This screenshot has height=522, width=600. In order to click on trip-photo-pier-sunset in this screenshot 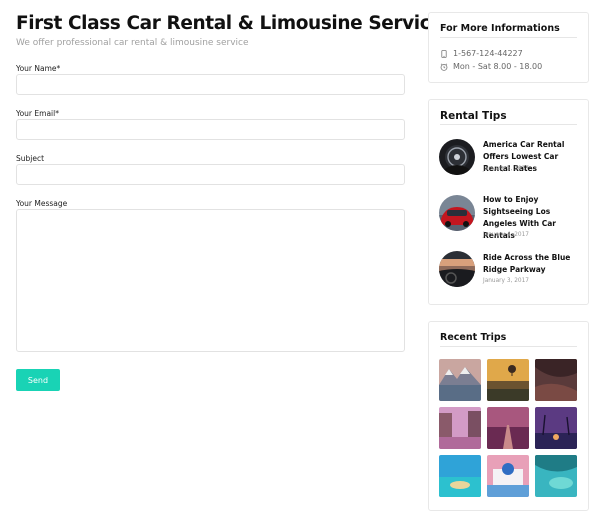, I will do `click(508, 428)`.